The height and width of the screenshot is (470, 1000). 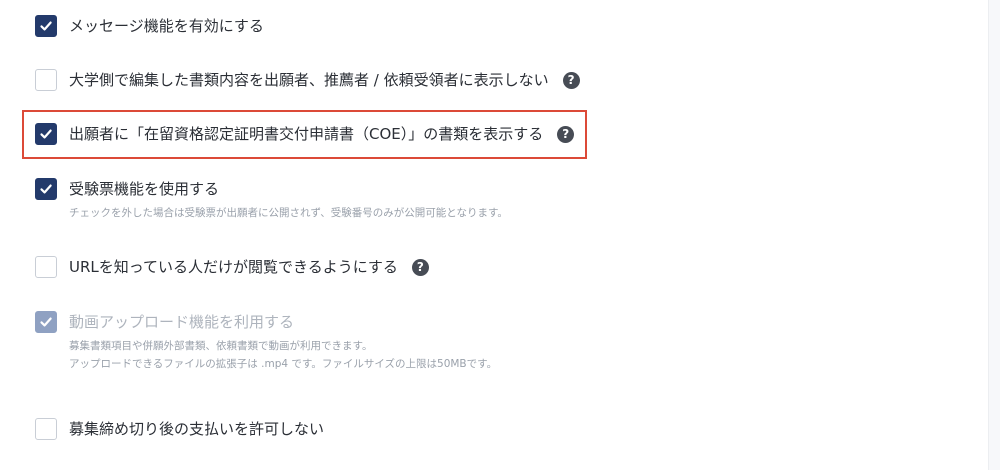 I want to click on hide-edited-documents-checkbox, so click(x=46, y=80).